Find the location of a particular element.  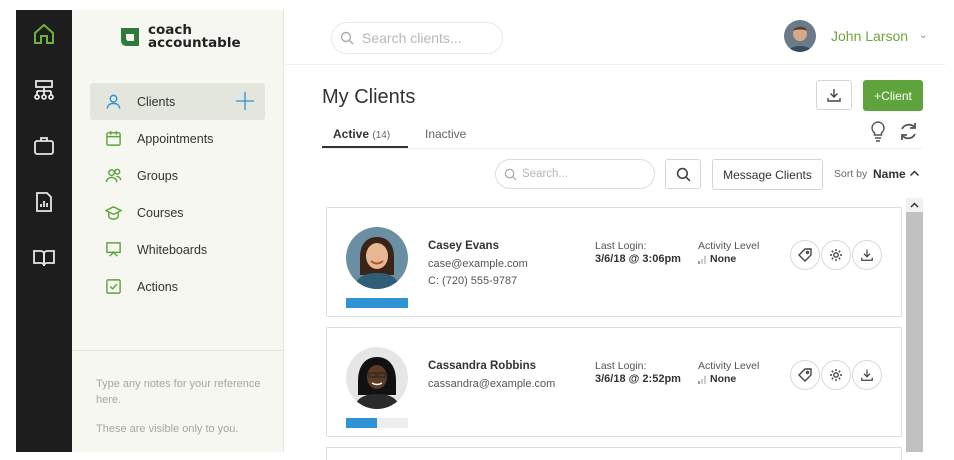

brand-logo: coach accountable is located at coordinates (179, 36).